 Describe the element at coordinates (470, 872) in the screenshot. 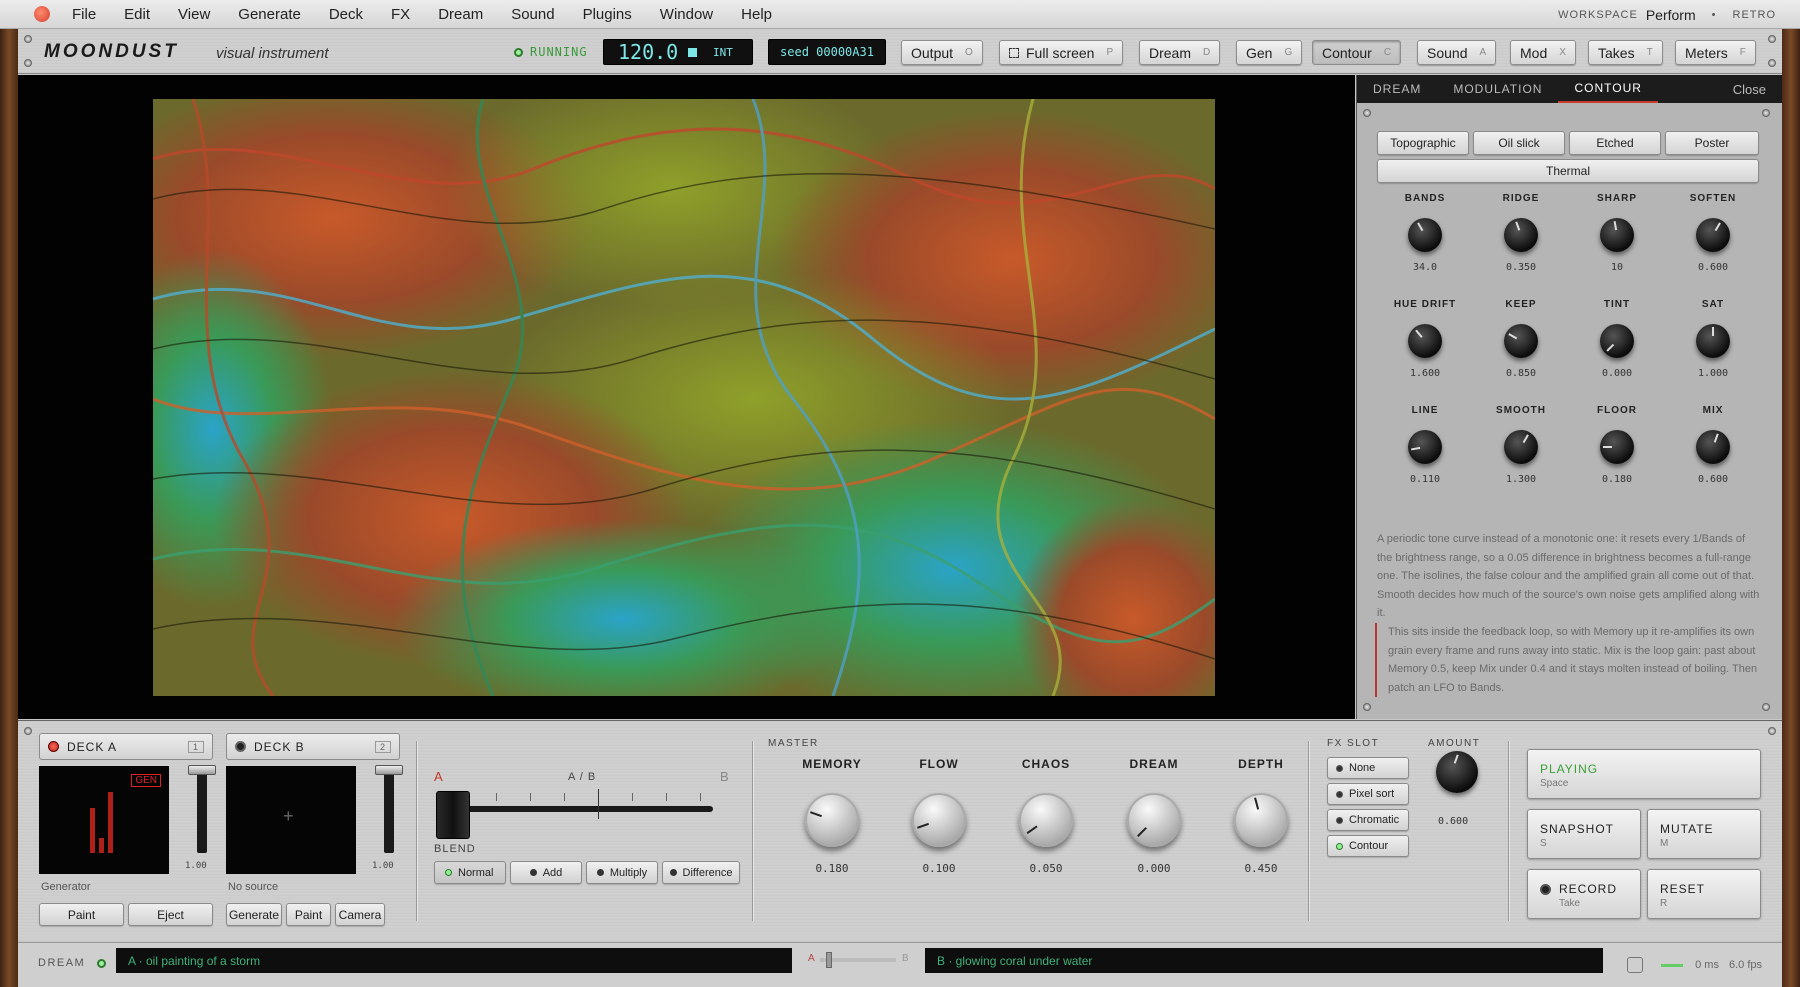

I see `blend-normal-button: Normal` at that location.